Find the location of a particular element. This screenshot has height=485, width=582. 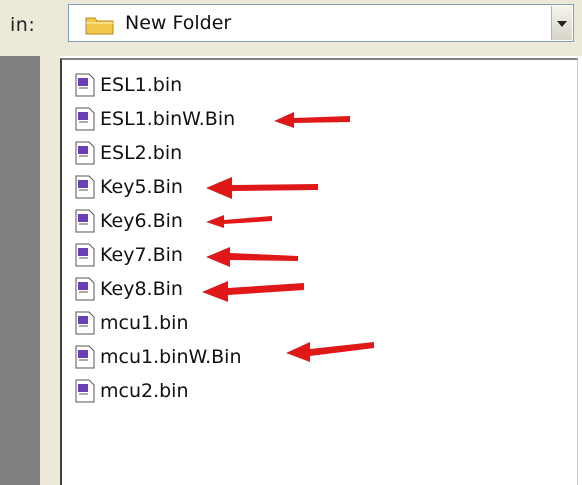

file-item: Key5.Bin is located at coordinates (128, 187).